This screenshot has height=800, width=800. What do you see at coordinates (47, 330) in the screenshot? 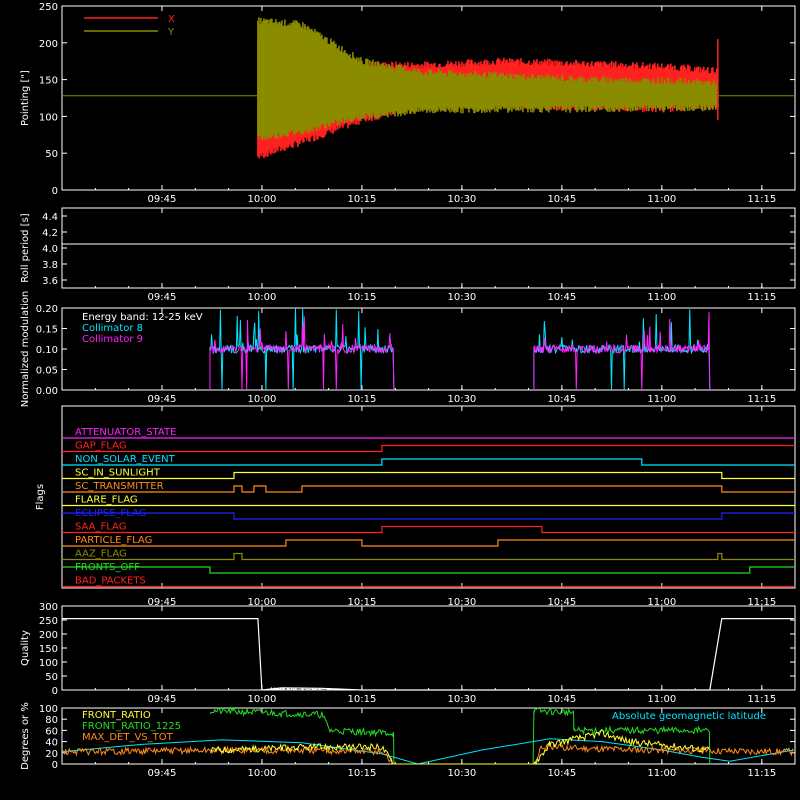
I see `y-tick-label: 0.15` at bounding box center [47, 330].